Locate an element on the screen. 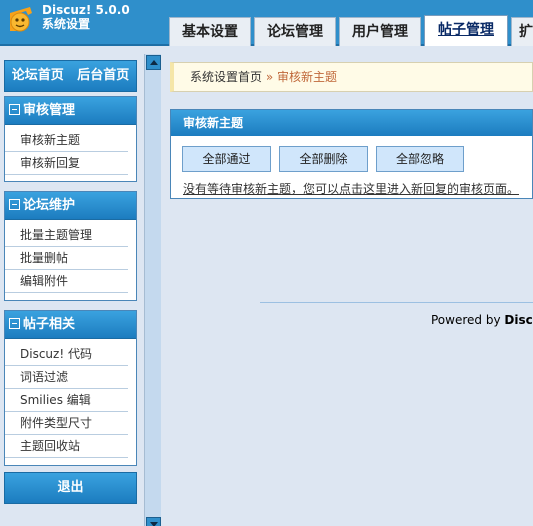 The image size is (533, 526). powered-by-brand: Discuz is located at coordinates (518, 320).